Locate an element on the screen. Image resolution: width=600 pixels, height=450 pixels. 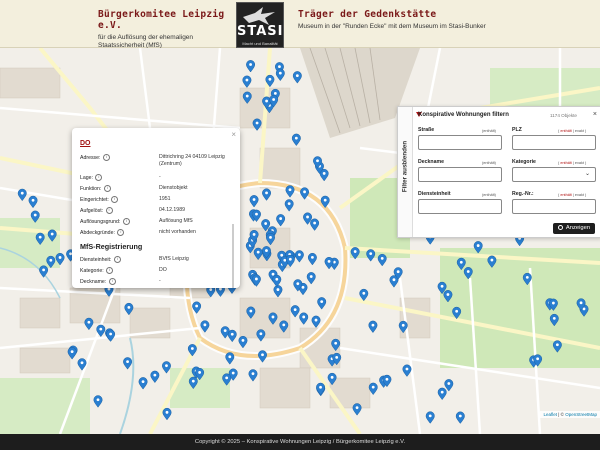
popup-label: Lage: is located at coordinates (86, 177).